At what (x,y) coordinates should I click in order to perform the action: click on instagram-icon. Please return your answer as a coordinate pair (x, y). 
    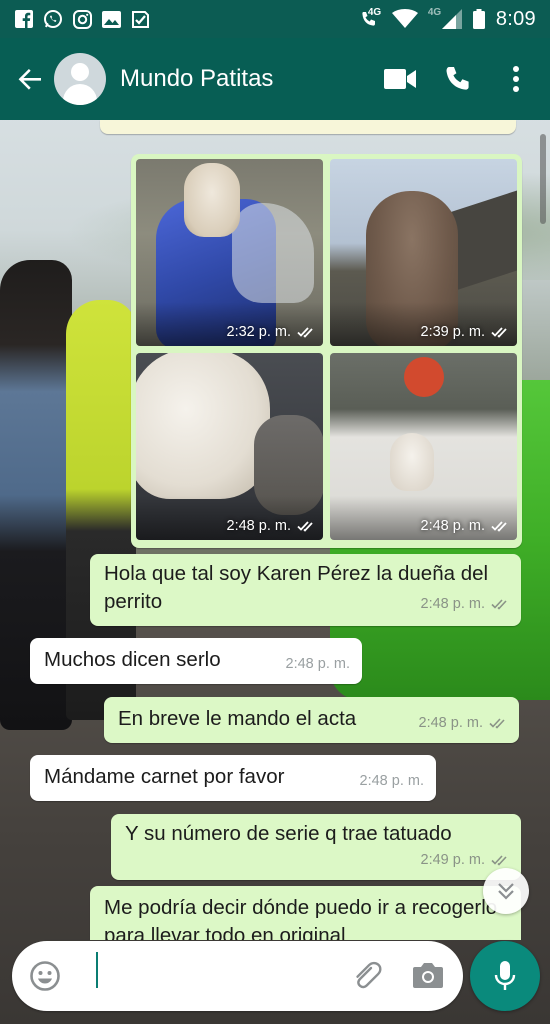
    Looking at the image, I should click on (82, 19).